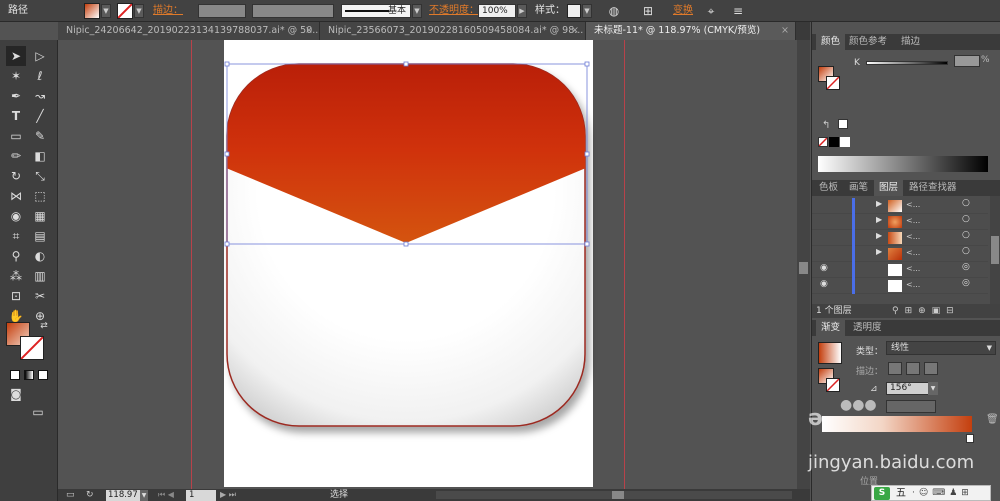 The height and width of the screenshot is (501, 1000). Describe the element at coordinates (16, 136) in the screenshot. I see `rectangle-tool-icon: ▭` at that location.